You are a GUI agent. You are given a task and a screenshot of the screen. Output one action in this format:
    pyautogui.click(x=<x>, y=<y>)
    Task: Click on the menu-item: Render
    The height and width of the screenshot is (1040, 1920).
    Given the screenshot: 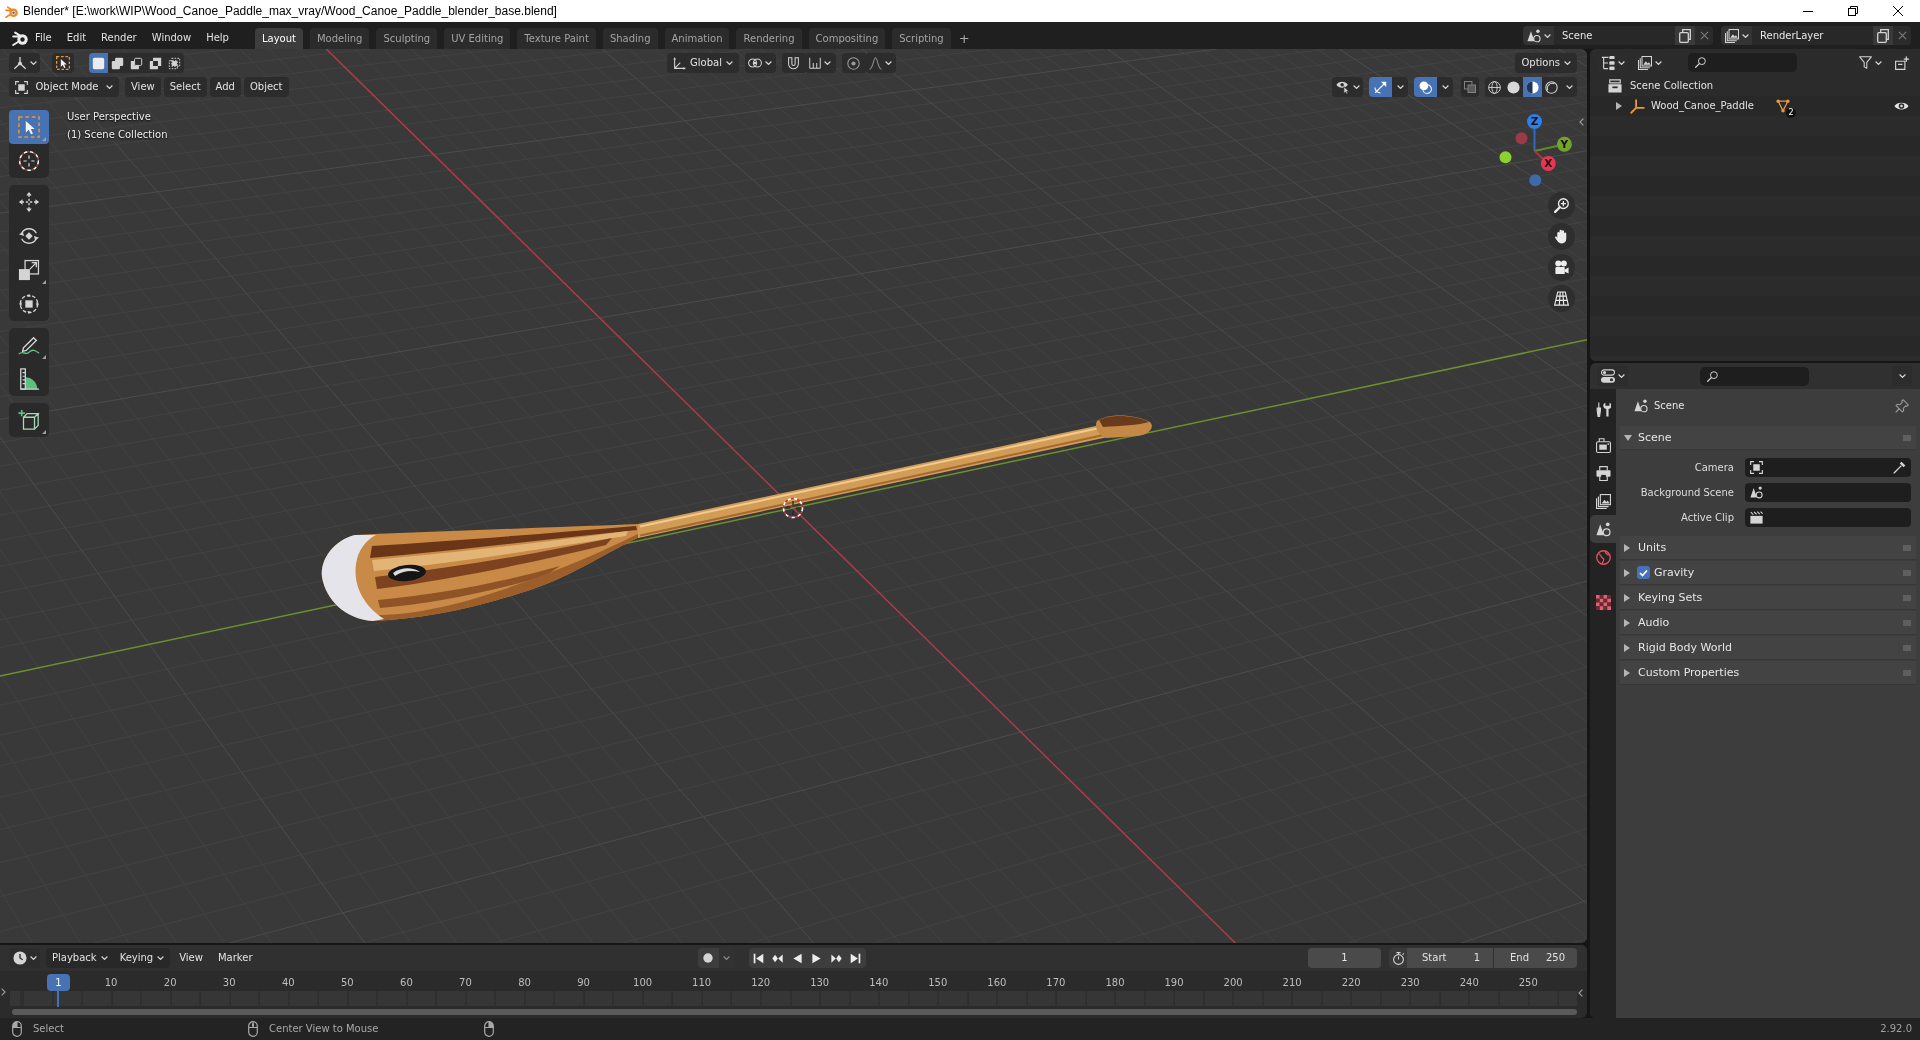 What is the action you would take?
    pyautogui.click(x=119, y=38)
    